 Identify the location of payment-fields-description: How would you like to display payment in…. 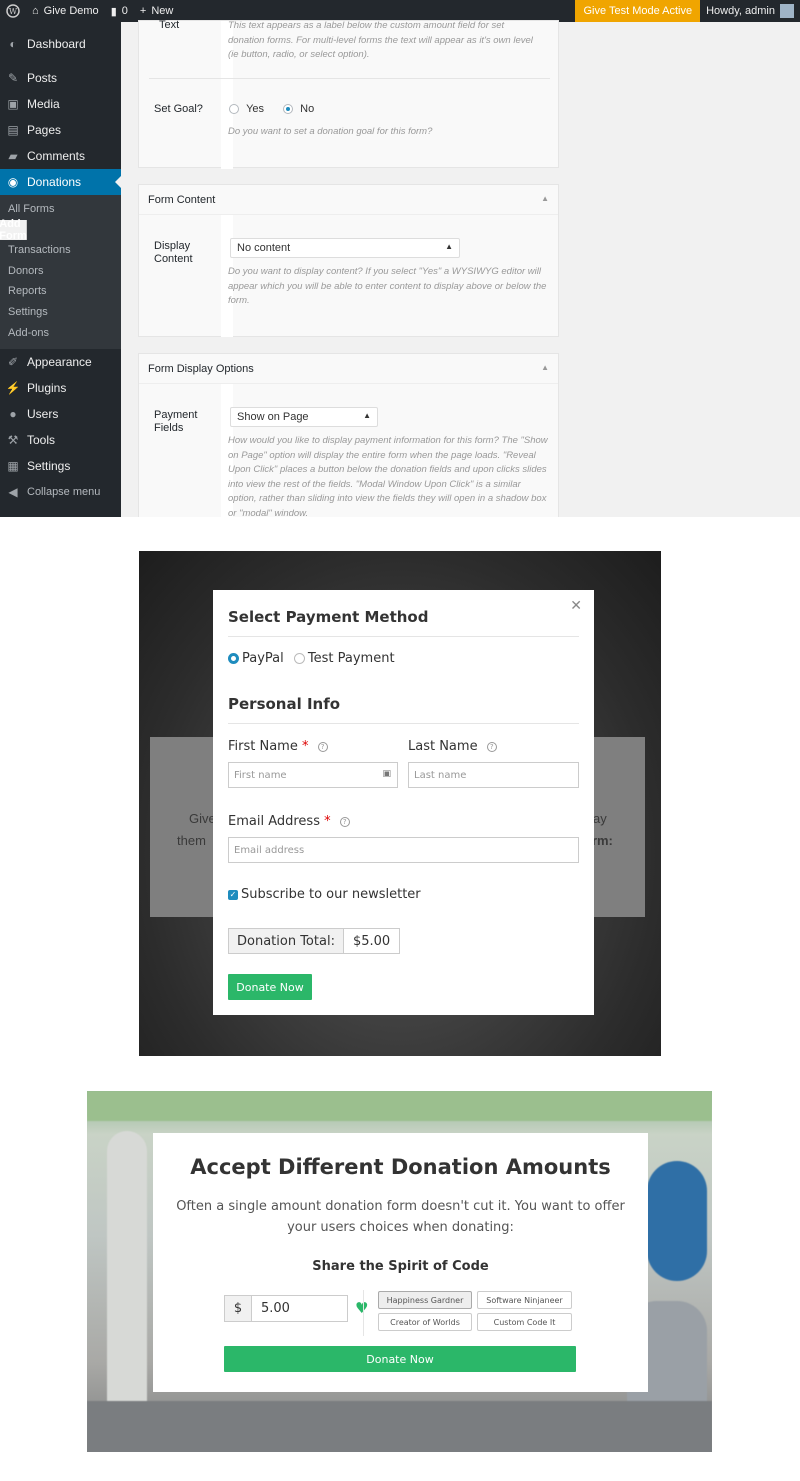
(388, 476).